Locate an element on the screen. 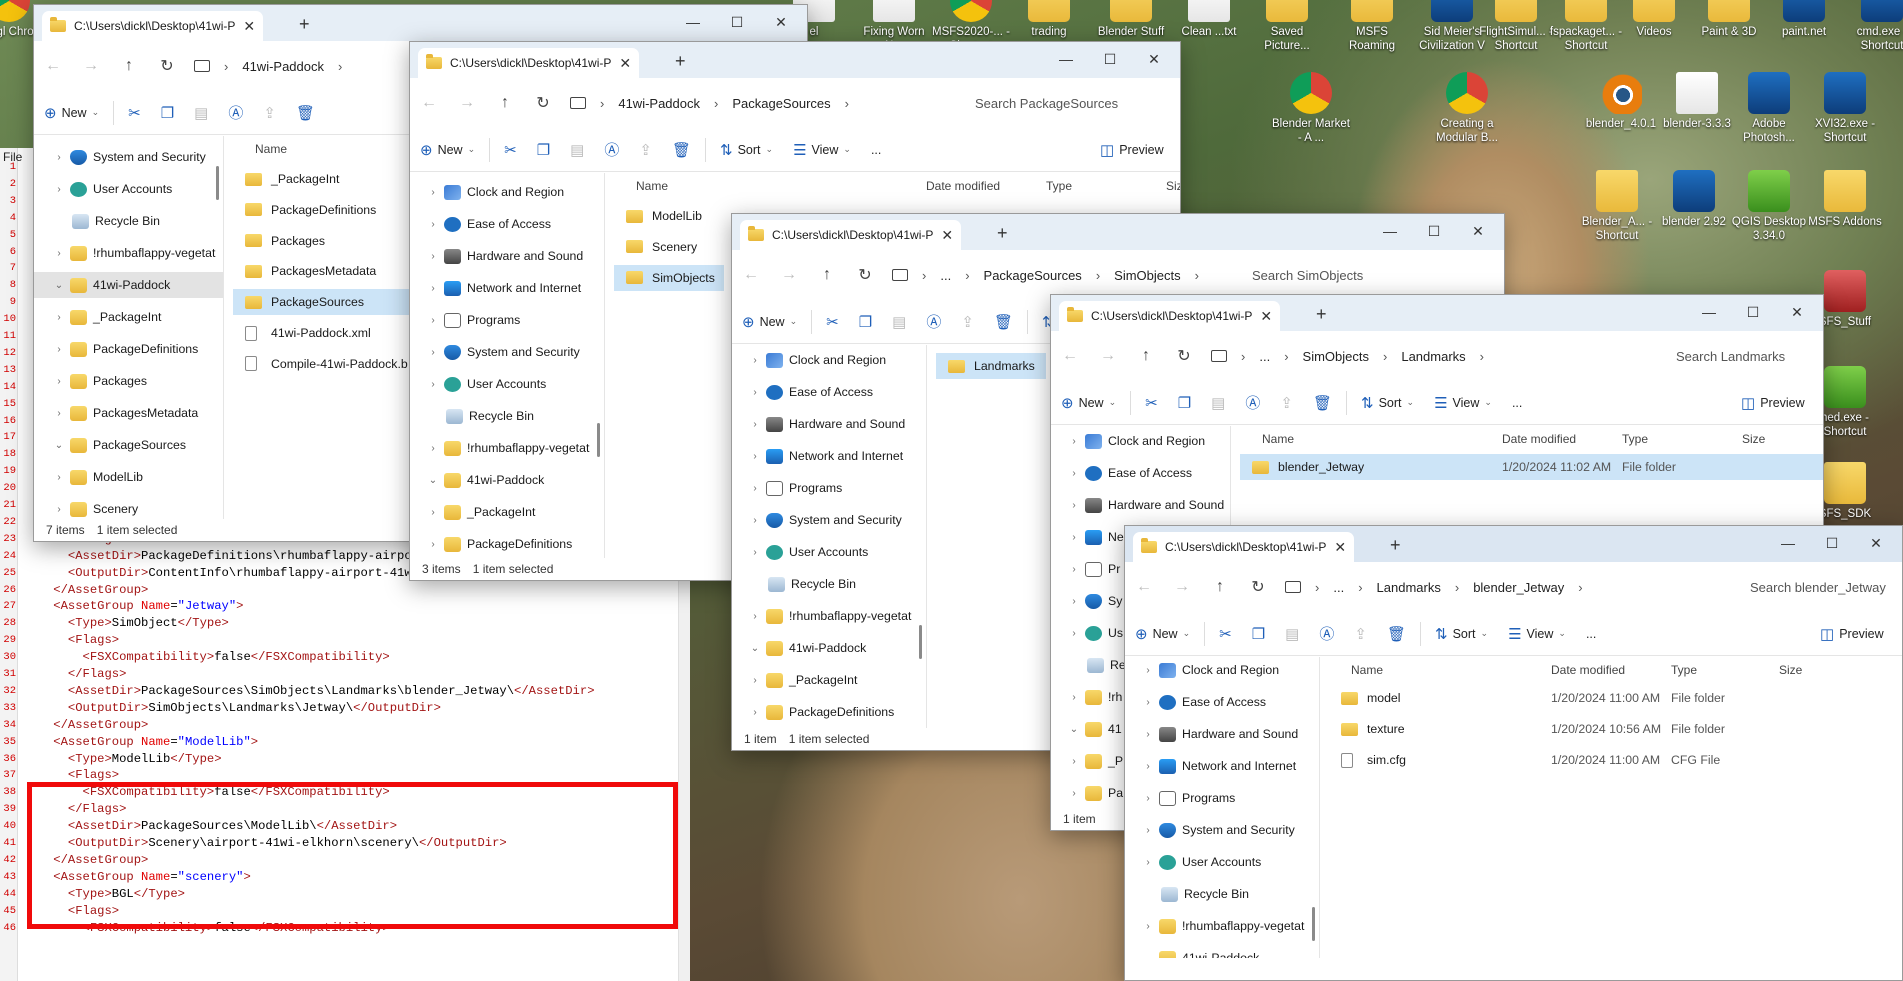  file-row: Compile-41wi-Paddock.b is located at coordinates (333, 364).